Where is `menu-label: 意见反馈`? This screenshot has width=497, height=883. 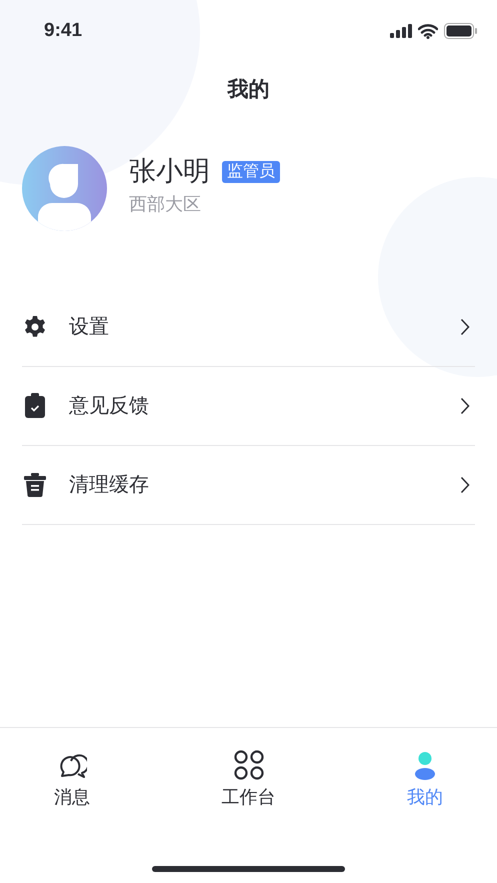 menu-label: 意见反馈 is located at coordinates (109, 406).